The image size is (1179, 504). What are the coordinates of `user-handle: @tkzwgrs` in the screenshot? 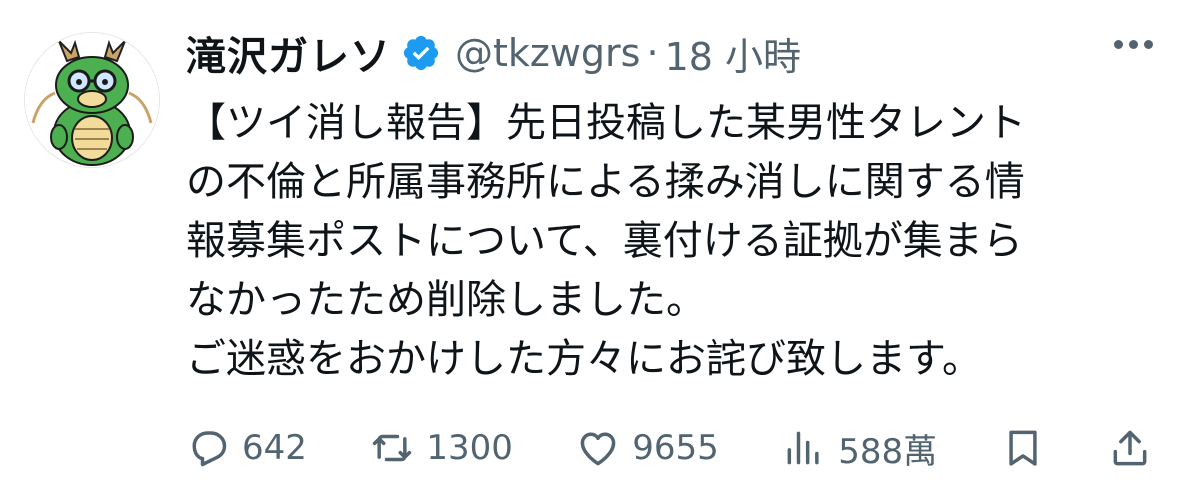 It's located at (547, 53).